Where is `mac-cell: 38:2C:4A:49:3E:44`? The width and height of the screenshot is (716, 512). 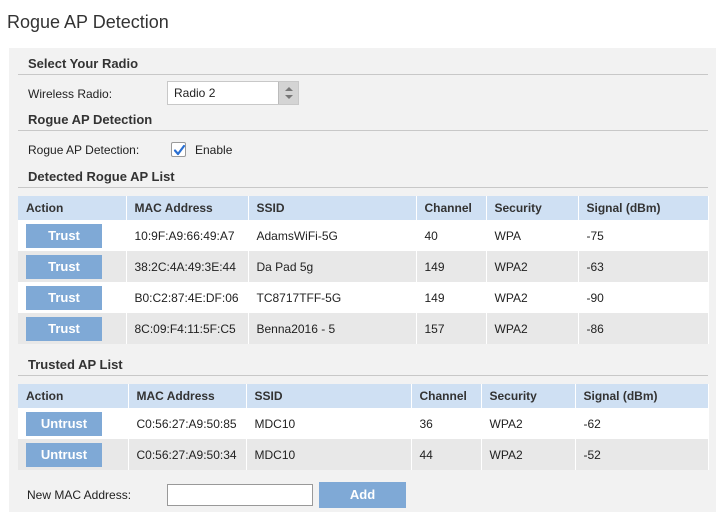
mac-cell: 38:2C:4A:49:3E:44 is located at coordinates (187, 266).